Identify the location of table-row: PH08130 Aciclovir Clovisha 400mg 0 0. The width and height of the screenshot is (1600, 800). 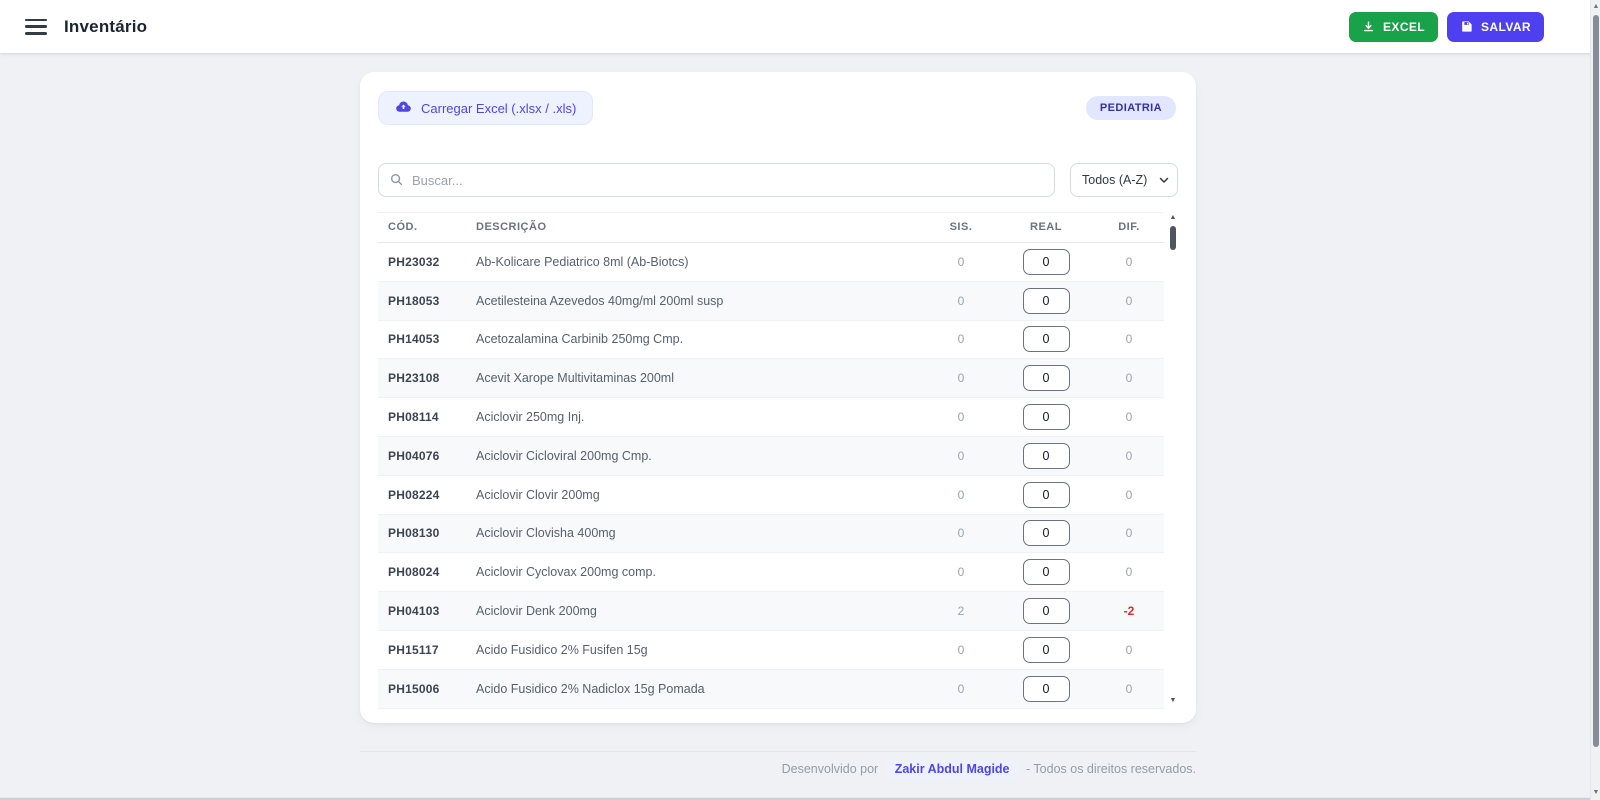
(771, 534).